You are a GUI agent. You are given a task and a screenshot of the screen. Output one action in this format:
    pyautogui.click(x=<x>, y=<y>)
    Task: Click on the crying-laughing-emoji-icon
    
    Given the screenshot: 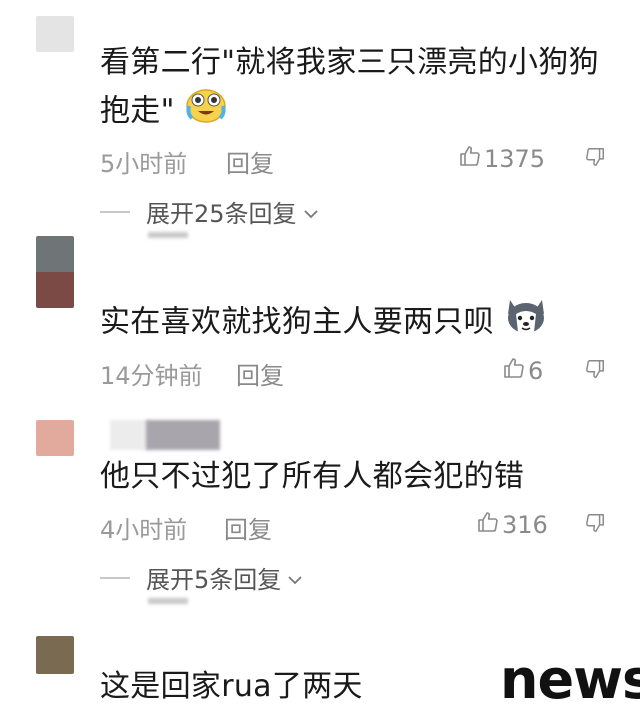 What is the action you would take?
    pyautogui.click(x=206, y=112)
    